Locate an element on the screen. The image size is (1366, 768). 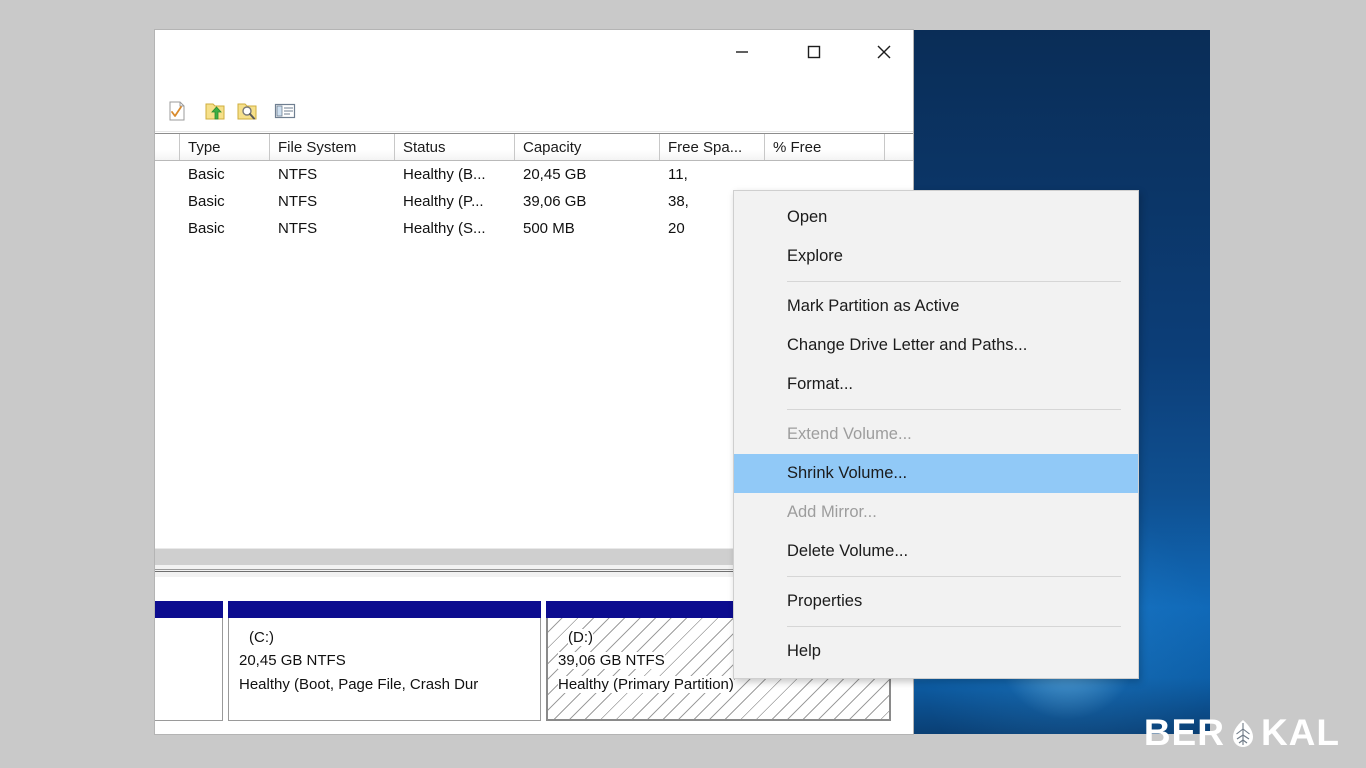
berakal-watermark: BER KAL is located at coordinates (1242, 733).